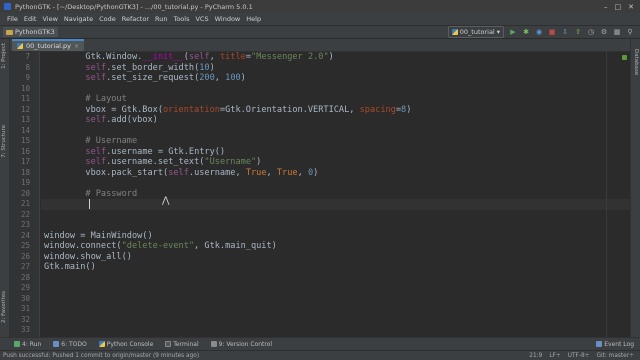 The image size is (640, 360). I want to click on tool-tab-favorites: 2: Favorites, so click(5, 307).